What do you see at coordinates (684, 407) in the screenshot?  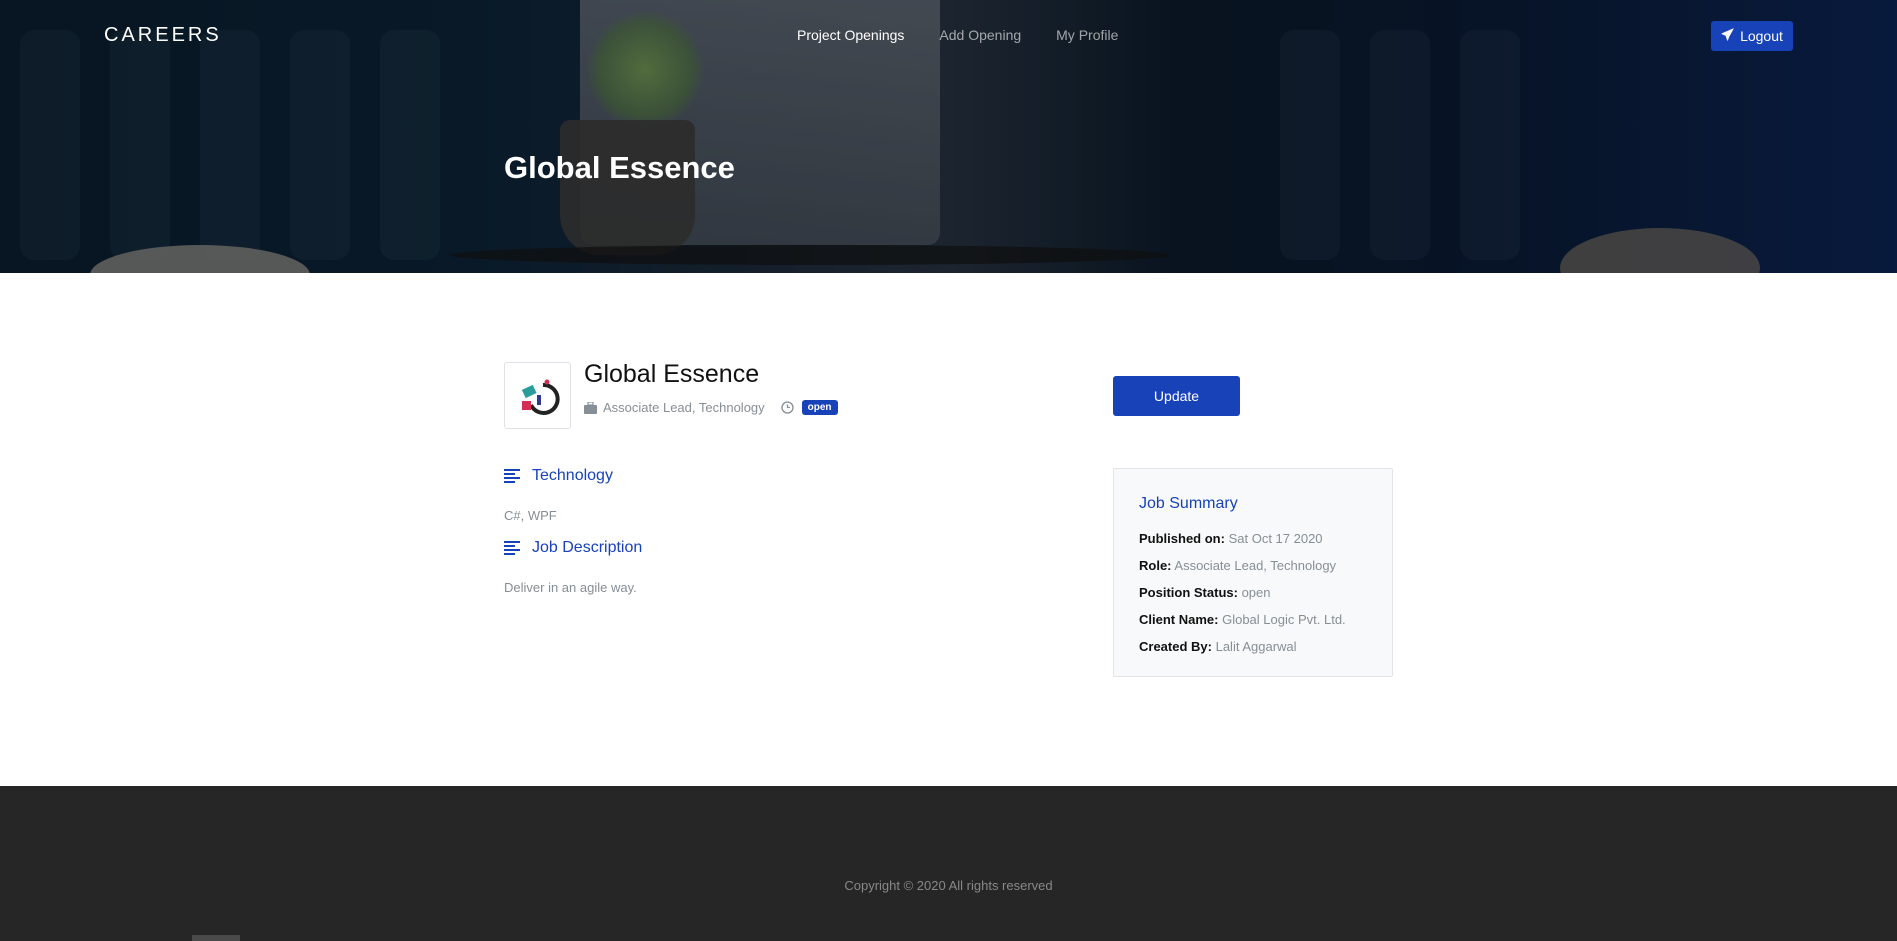 I see `job-role: Associate Lead, Technology` at bounding box center [684, 407].